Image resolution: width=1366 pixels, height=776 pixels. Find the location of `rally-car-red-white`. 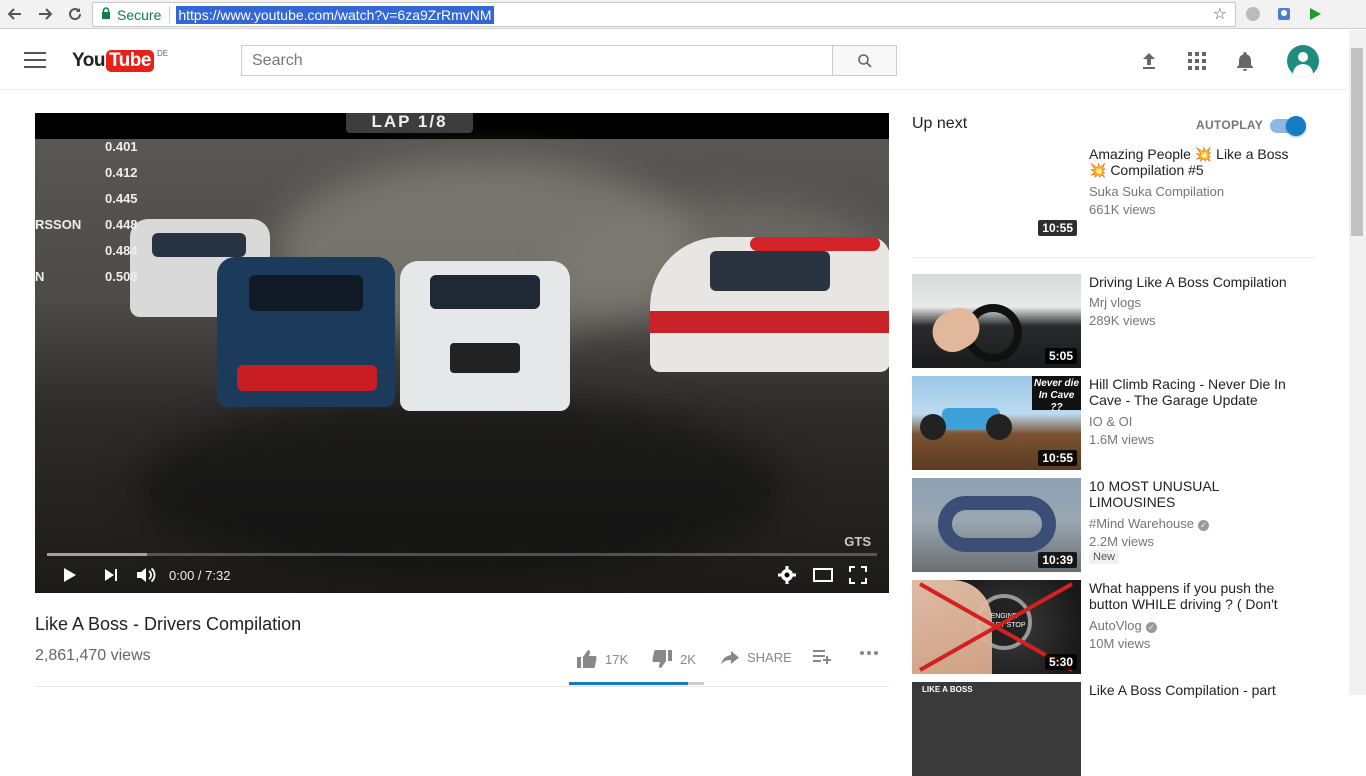

rally-car-red-white is located at coordinates (769, 304).